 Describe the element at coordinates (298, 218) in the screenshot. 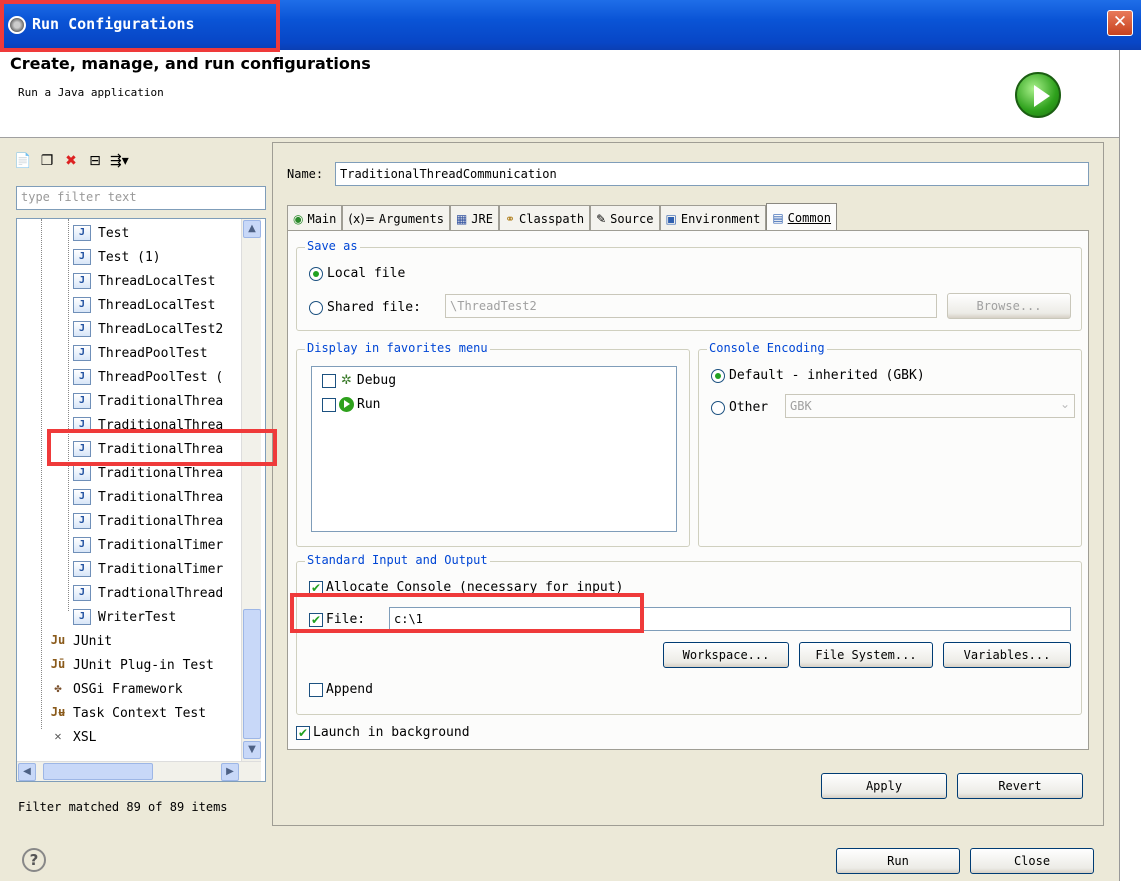

I see `main-icon: ◉` at that location.